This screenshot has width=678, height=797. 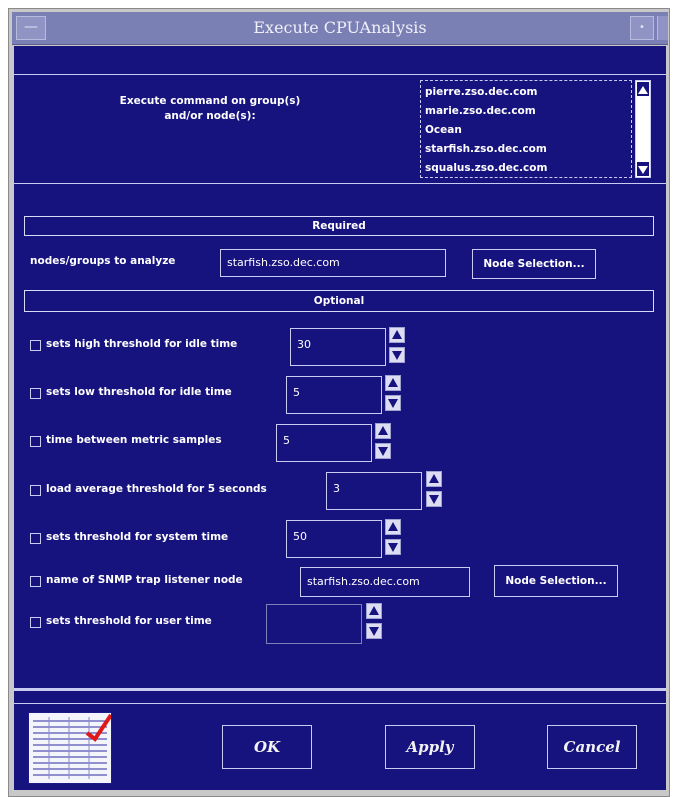 I want to click on list-item: marie.zso.dec.com, so click(x=480, y=111).